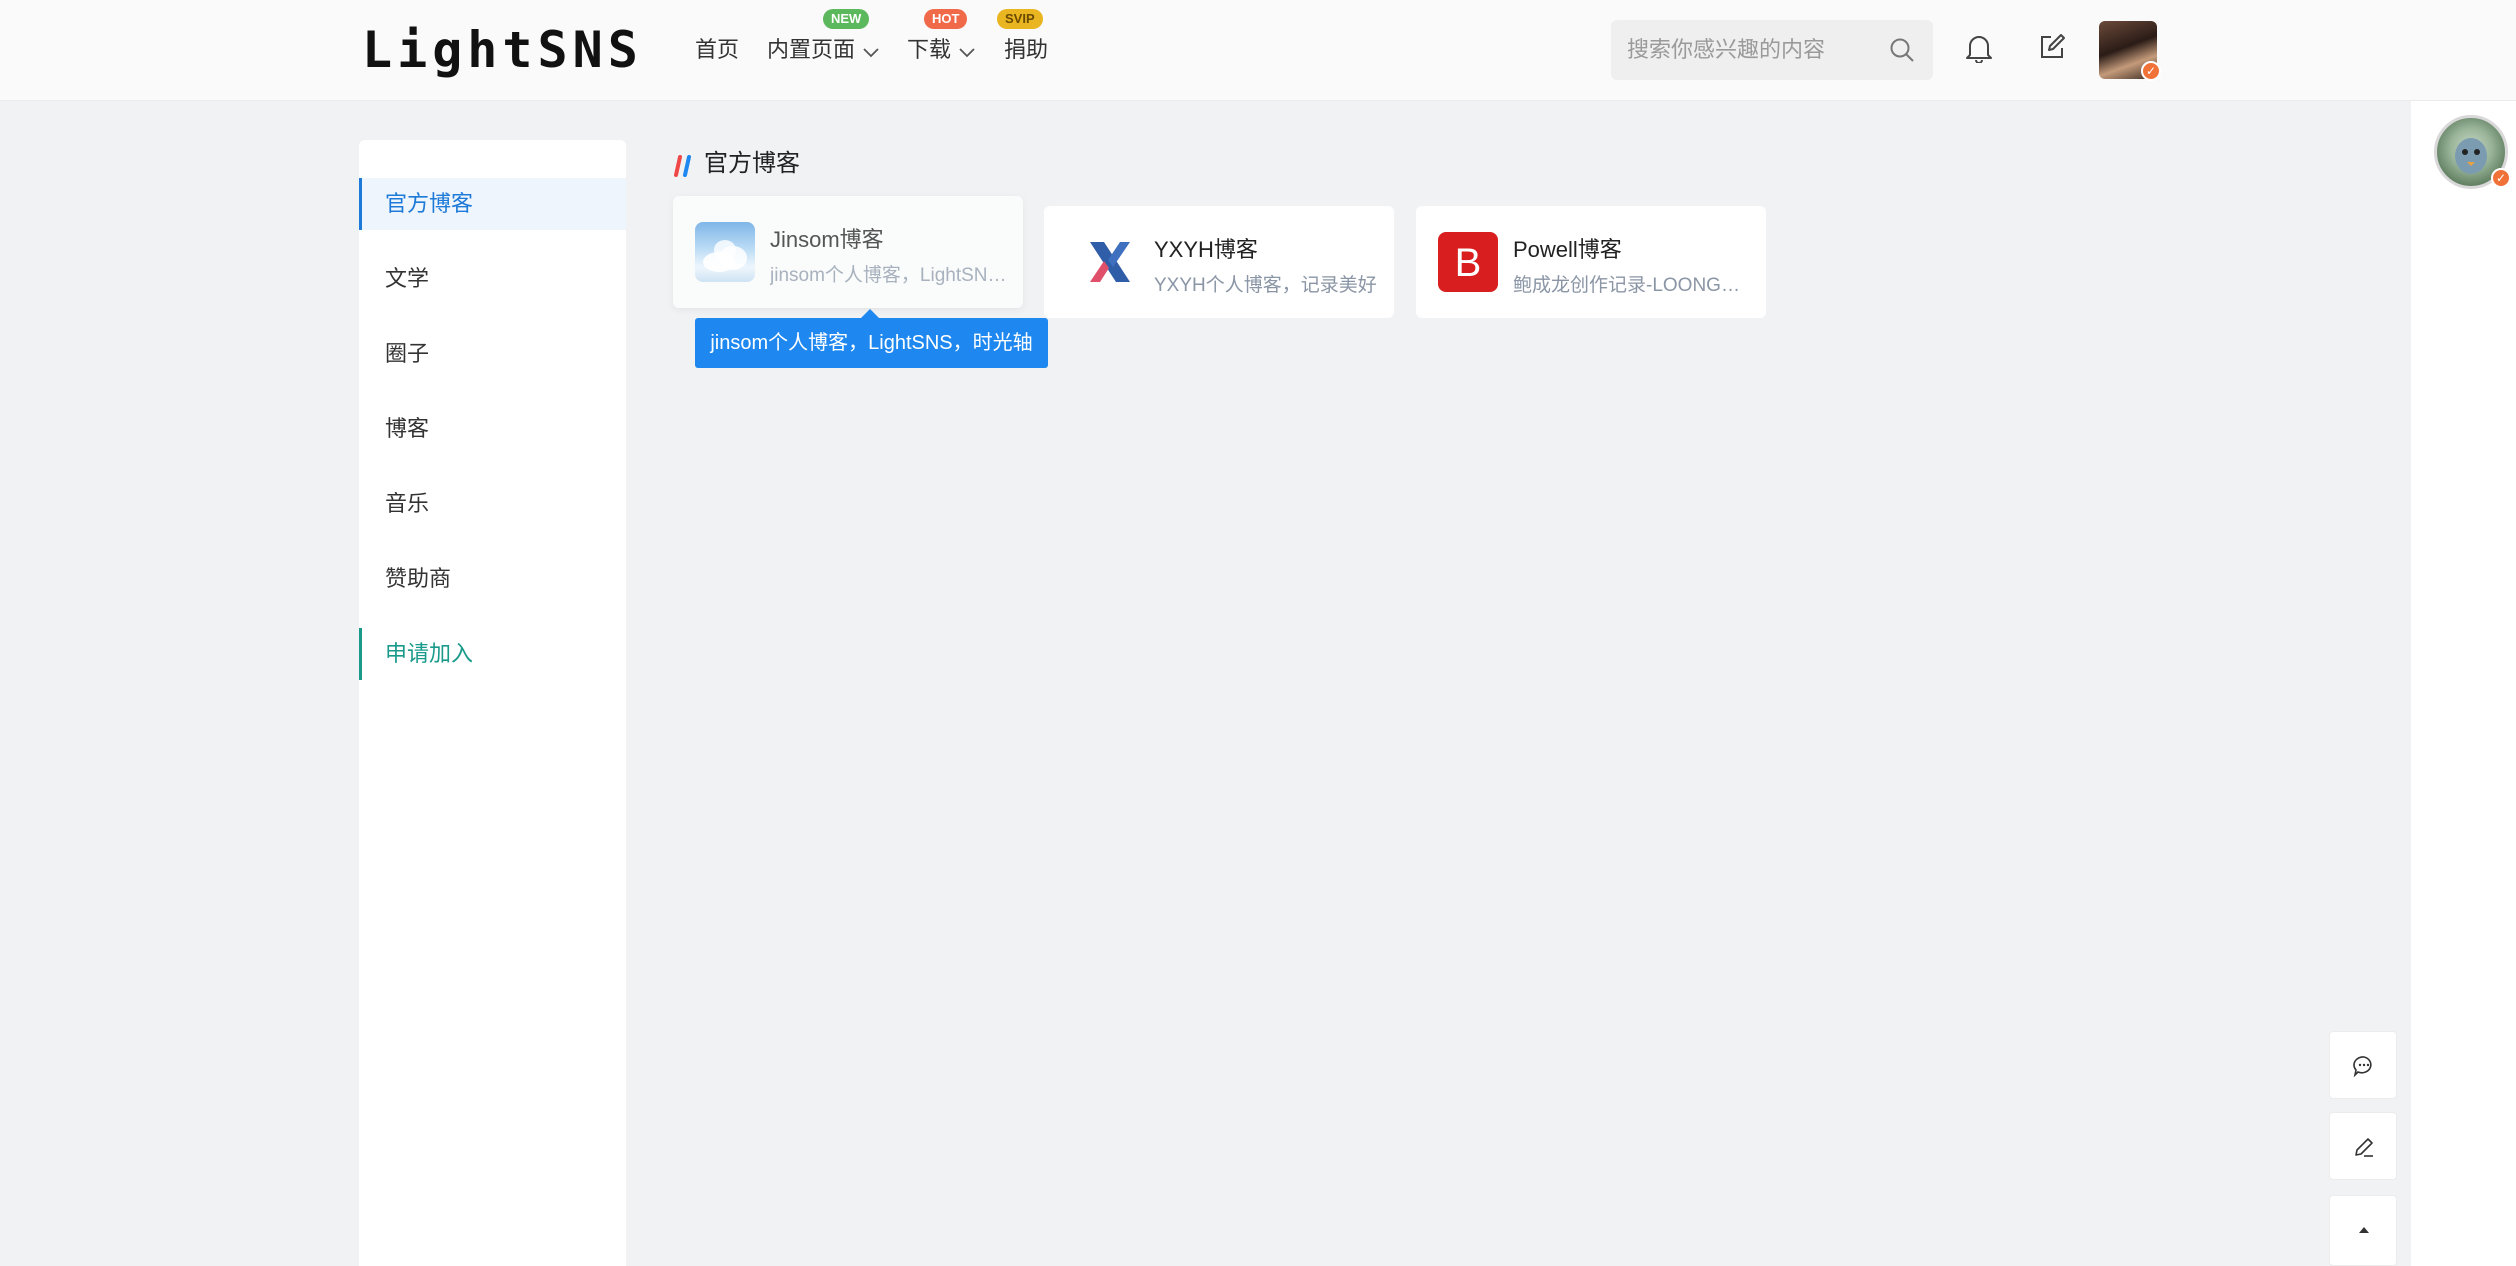 Image resolution: width=2516 pixels, height=1266 pixels. I want to click on nav-donate: 捐助, so click(1026, 50).